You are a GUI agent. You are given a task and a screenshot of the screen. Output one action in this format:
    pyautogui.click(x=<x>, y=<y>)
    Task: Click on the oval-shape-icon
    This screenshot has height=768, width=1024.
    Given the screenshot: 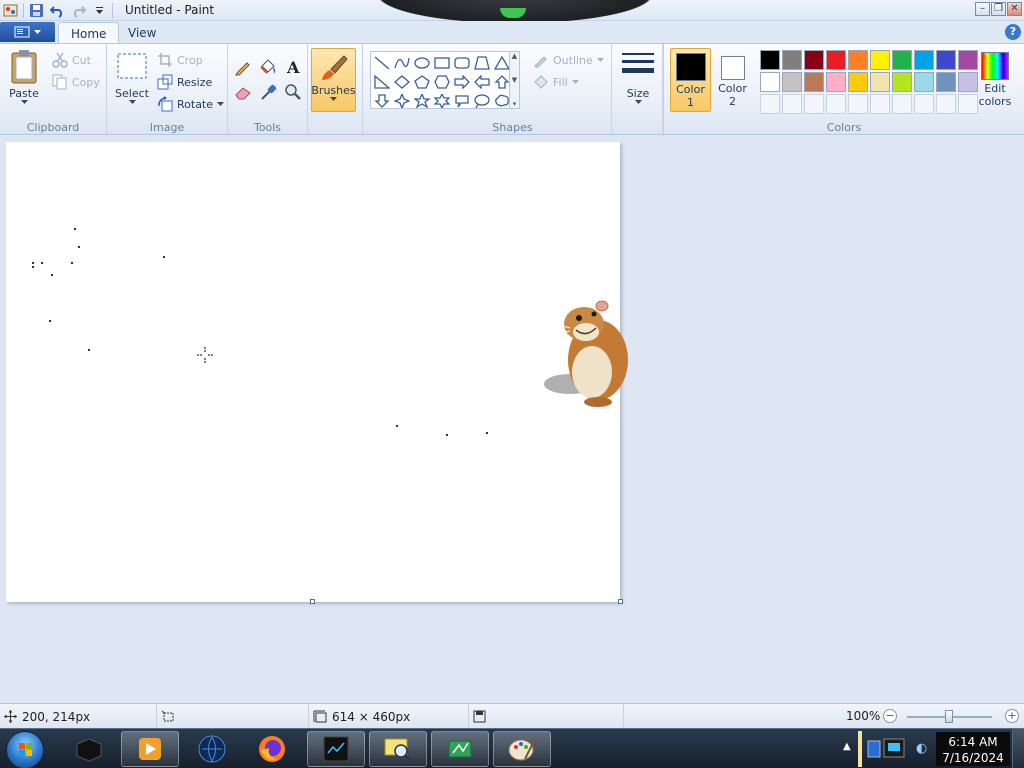 What is the action you would take?
    pyautogui.click(x=422, y=62)
    